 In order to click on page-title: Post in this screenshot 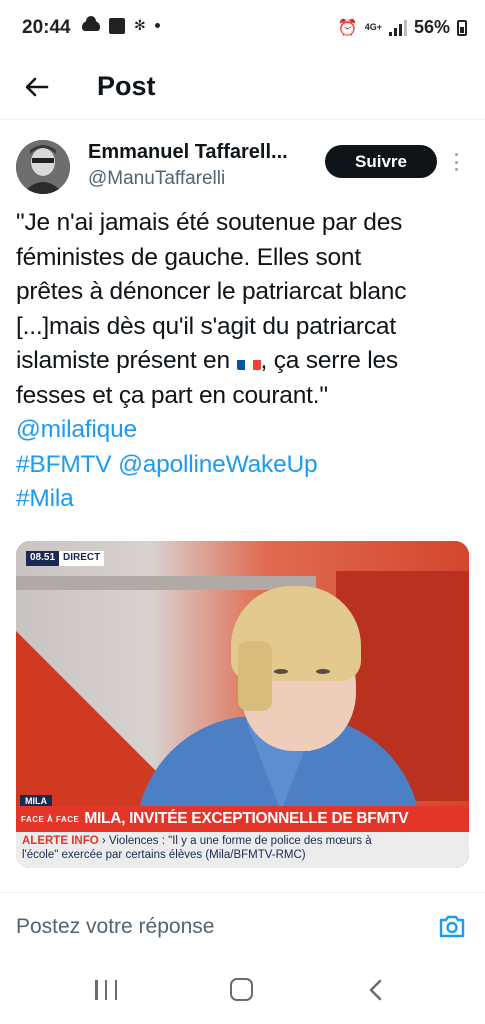, I will do `click(126, 86)`.